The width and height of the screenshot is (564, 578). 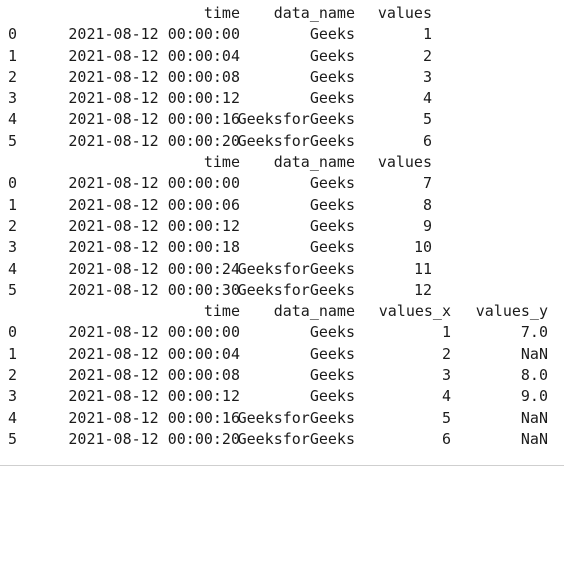 I want to click on table2-header-row: time data_name values, so click(x=282, y=162).